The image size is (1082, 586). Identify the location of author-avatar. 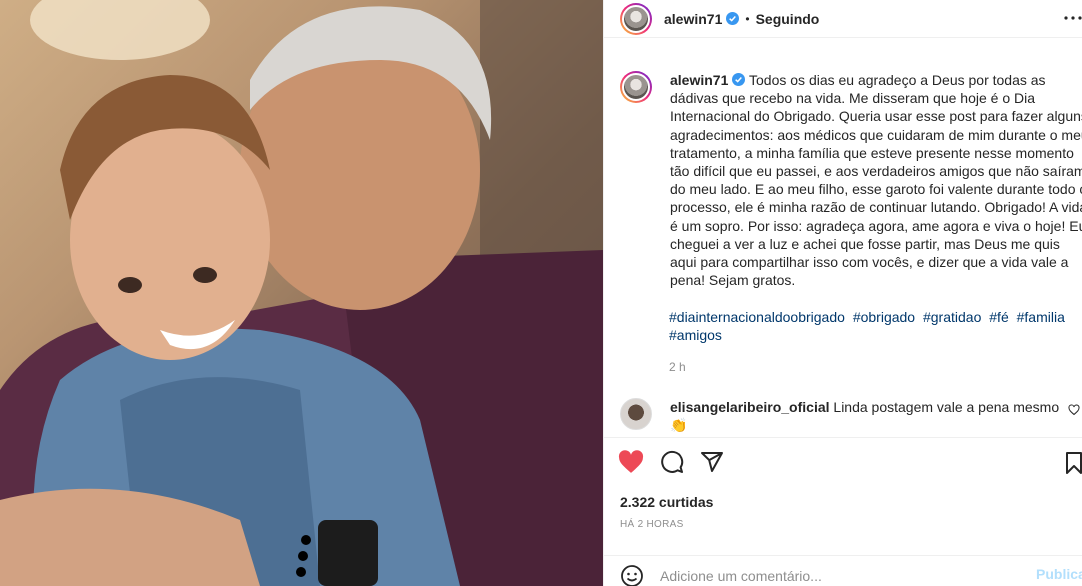
(636, 18).